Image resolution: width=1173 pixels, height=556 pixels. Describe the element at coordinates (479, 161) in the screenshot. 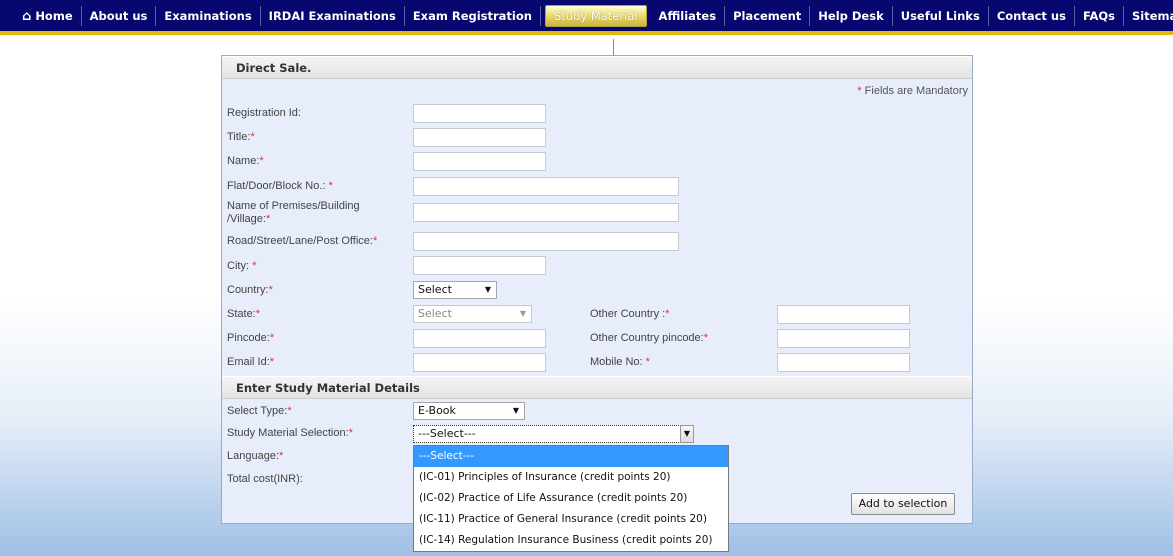

I see `name-input` at that location.